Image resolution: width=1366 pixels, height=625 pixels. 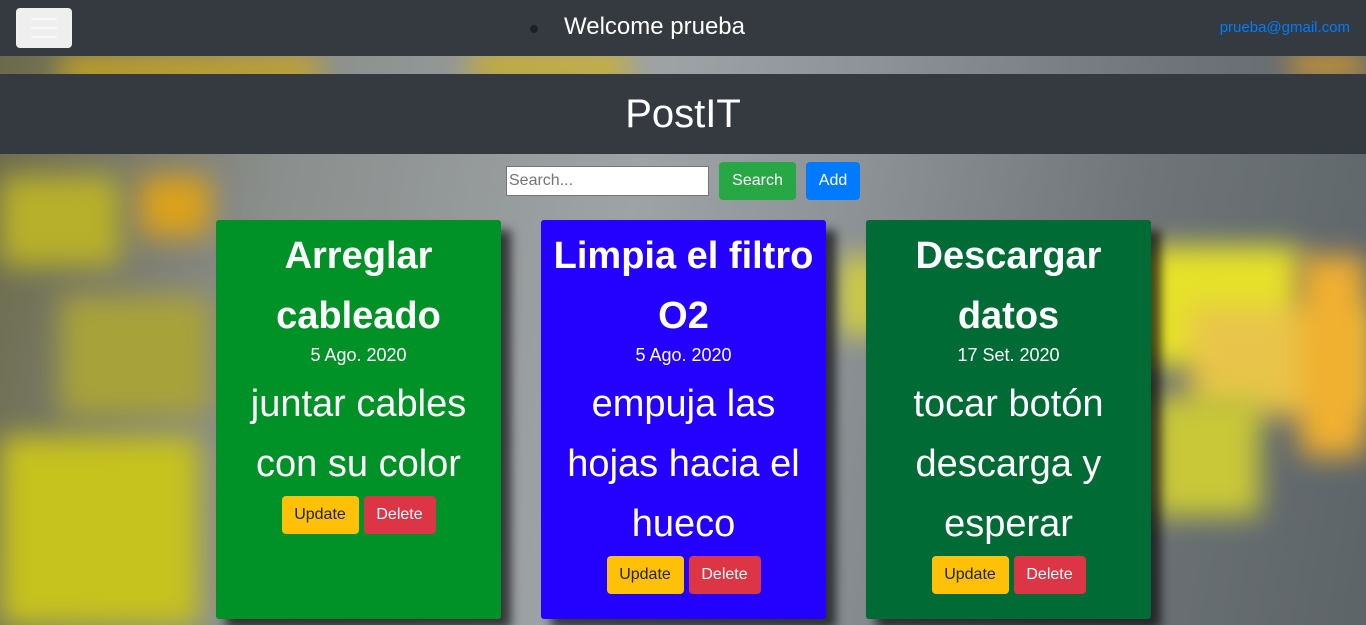 What do you see at coordinates (1285, 27) in the screenshot?
I see `user-email-link: prueba@gmail.com` at bounding box center [1285, 27].